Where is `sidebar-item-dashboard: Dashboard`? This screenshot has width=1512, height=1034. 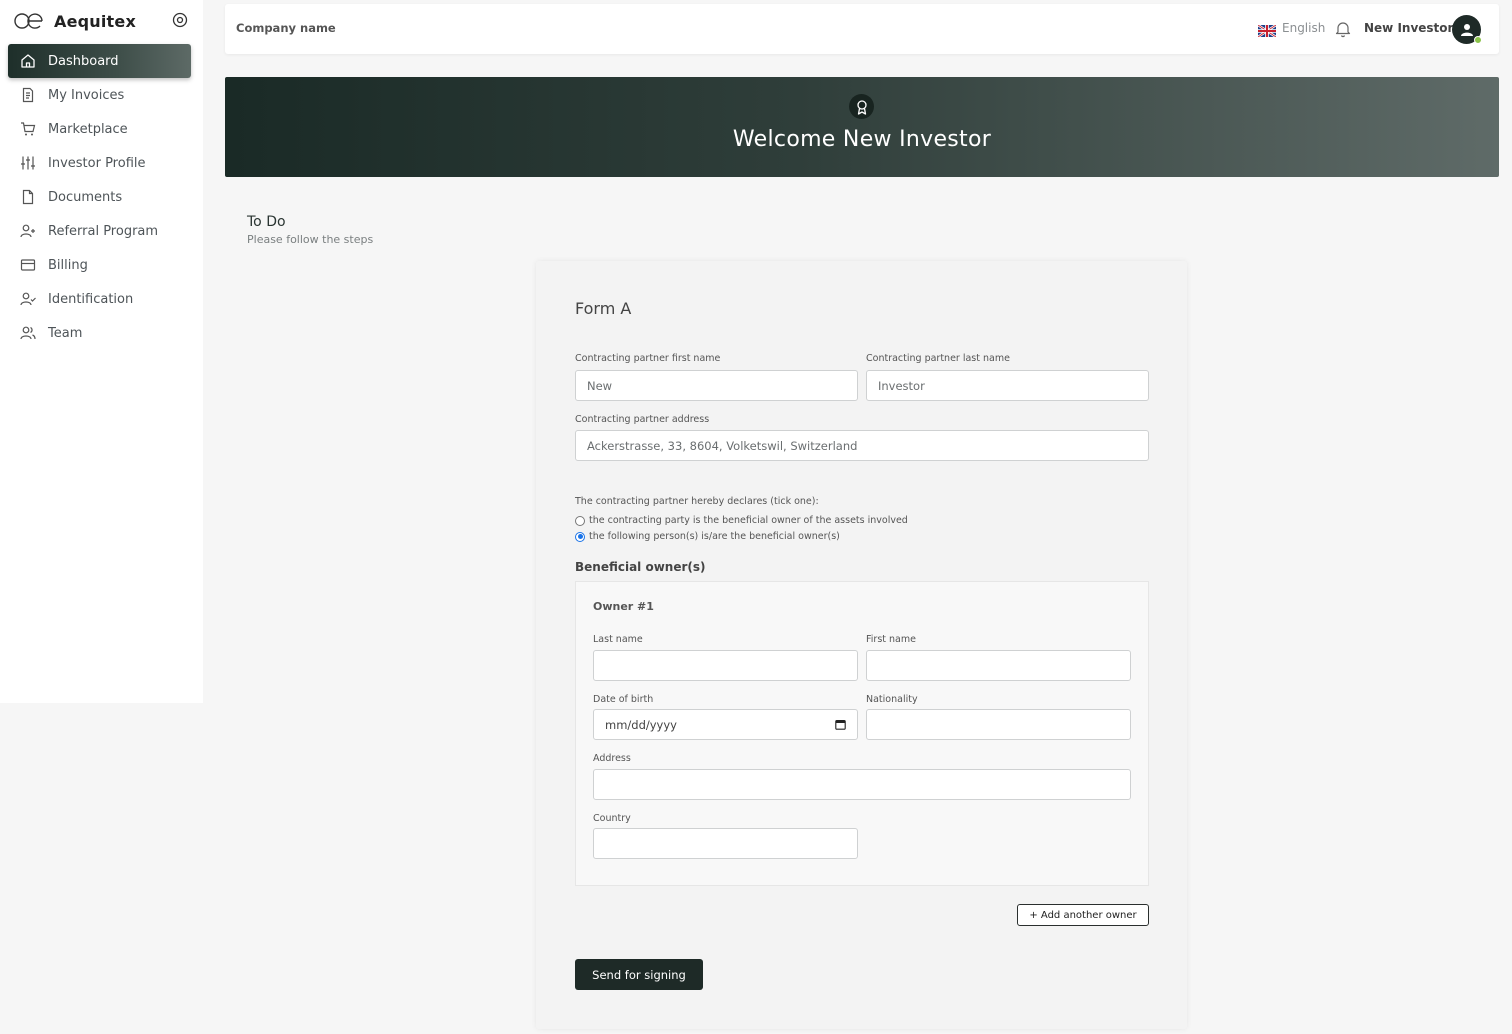 sidebar-item-dashboard: Dashboard is located at coordinates (99, 61).